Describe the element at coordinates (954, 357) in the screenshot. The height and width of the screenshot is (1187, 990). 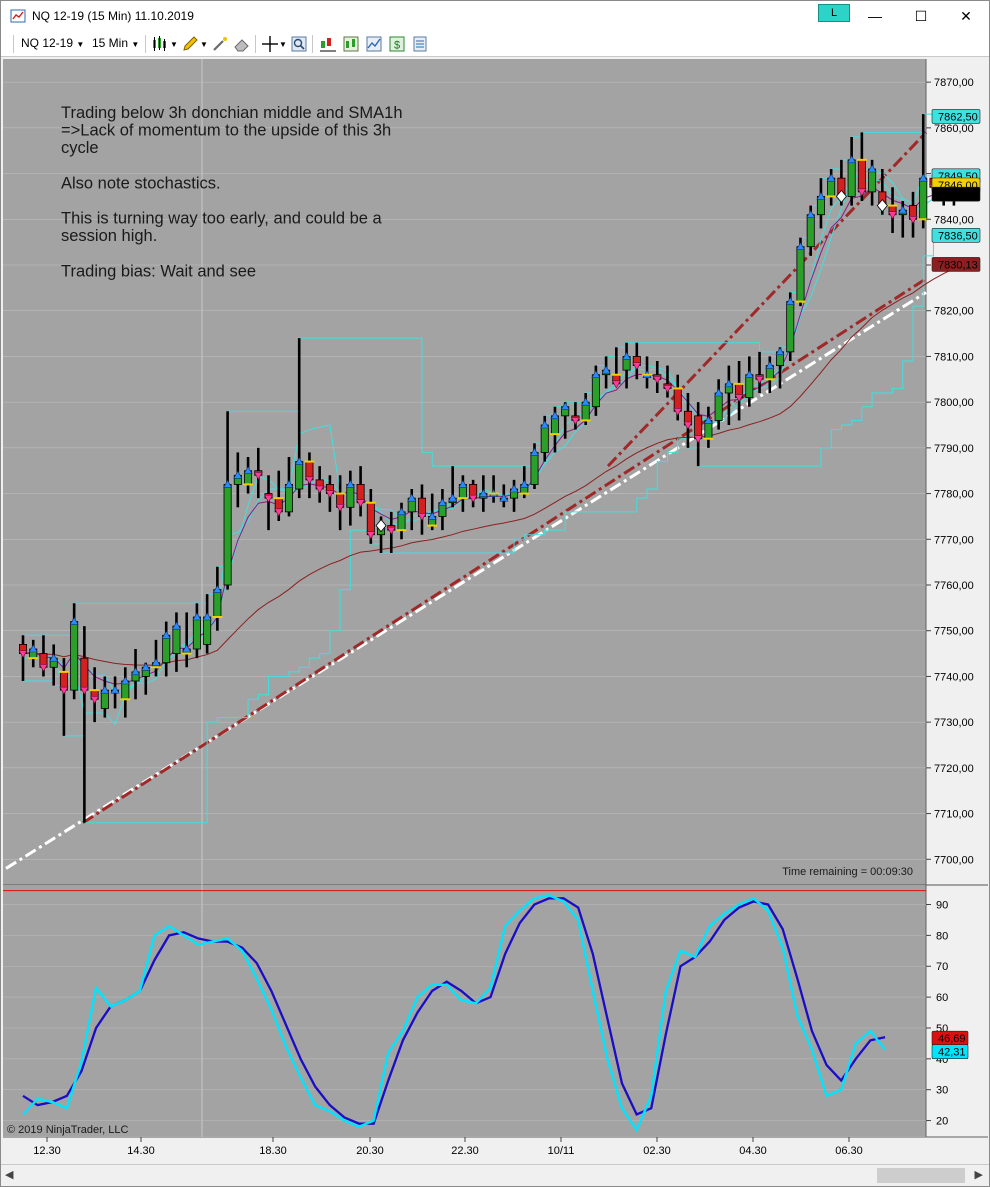
I see `price-axis-label: 7810,00` at that location.